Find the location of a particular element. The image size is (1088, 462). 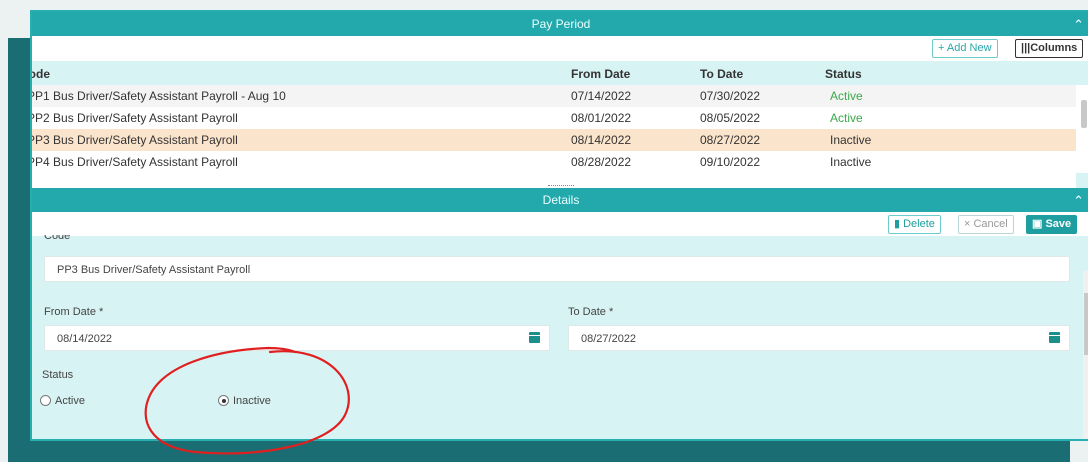

table-scrollbar-thumb is located at coordinates (1084, 114).